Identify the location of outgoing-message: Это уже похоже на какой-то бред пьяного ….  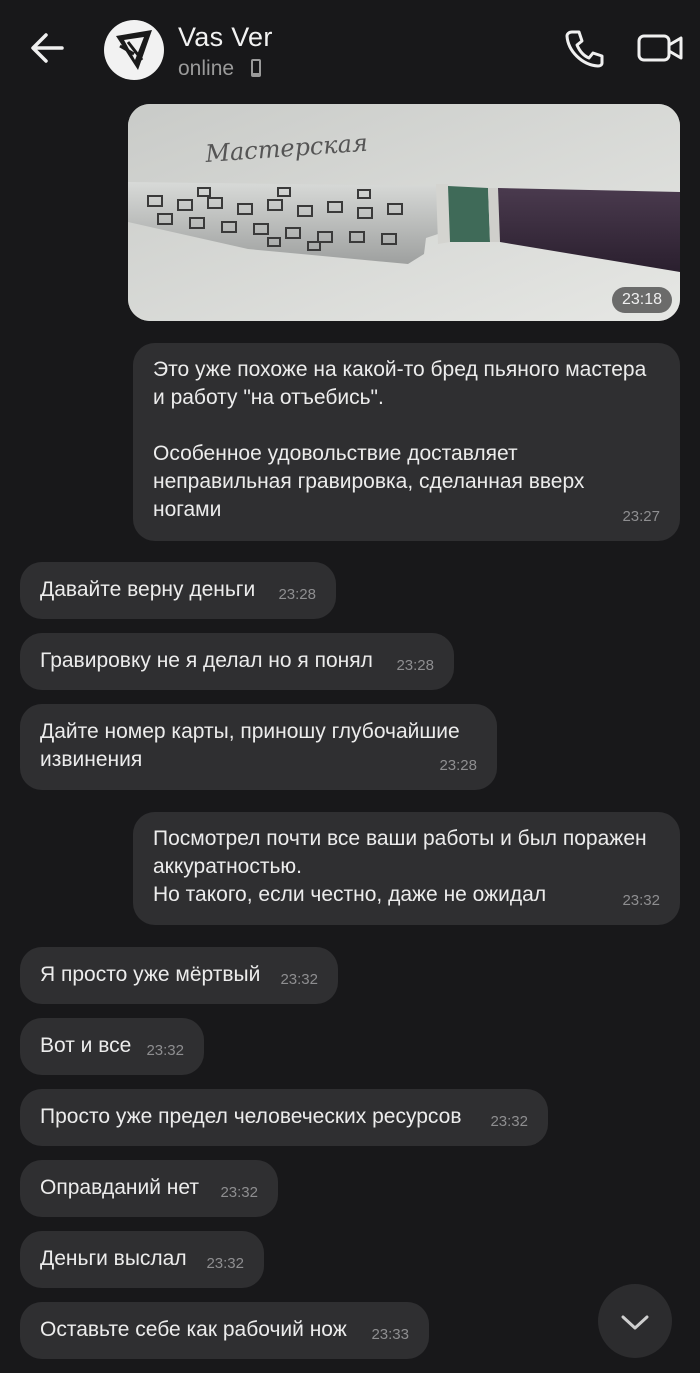
(406, 442).